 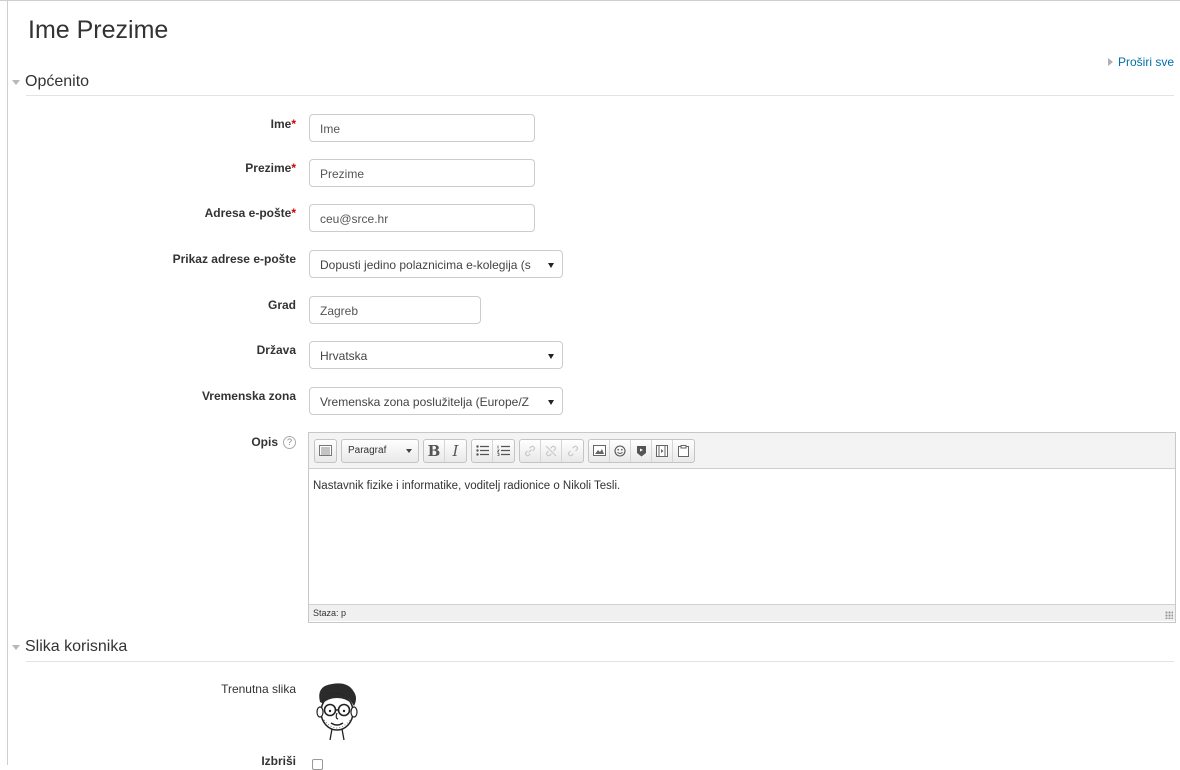 What do you see at coordinates (264, 442) in the screenshot?
I see `description-label-text: Opis` at bounding box center [264, 442].